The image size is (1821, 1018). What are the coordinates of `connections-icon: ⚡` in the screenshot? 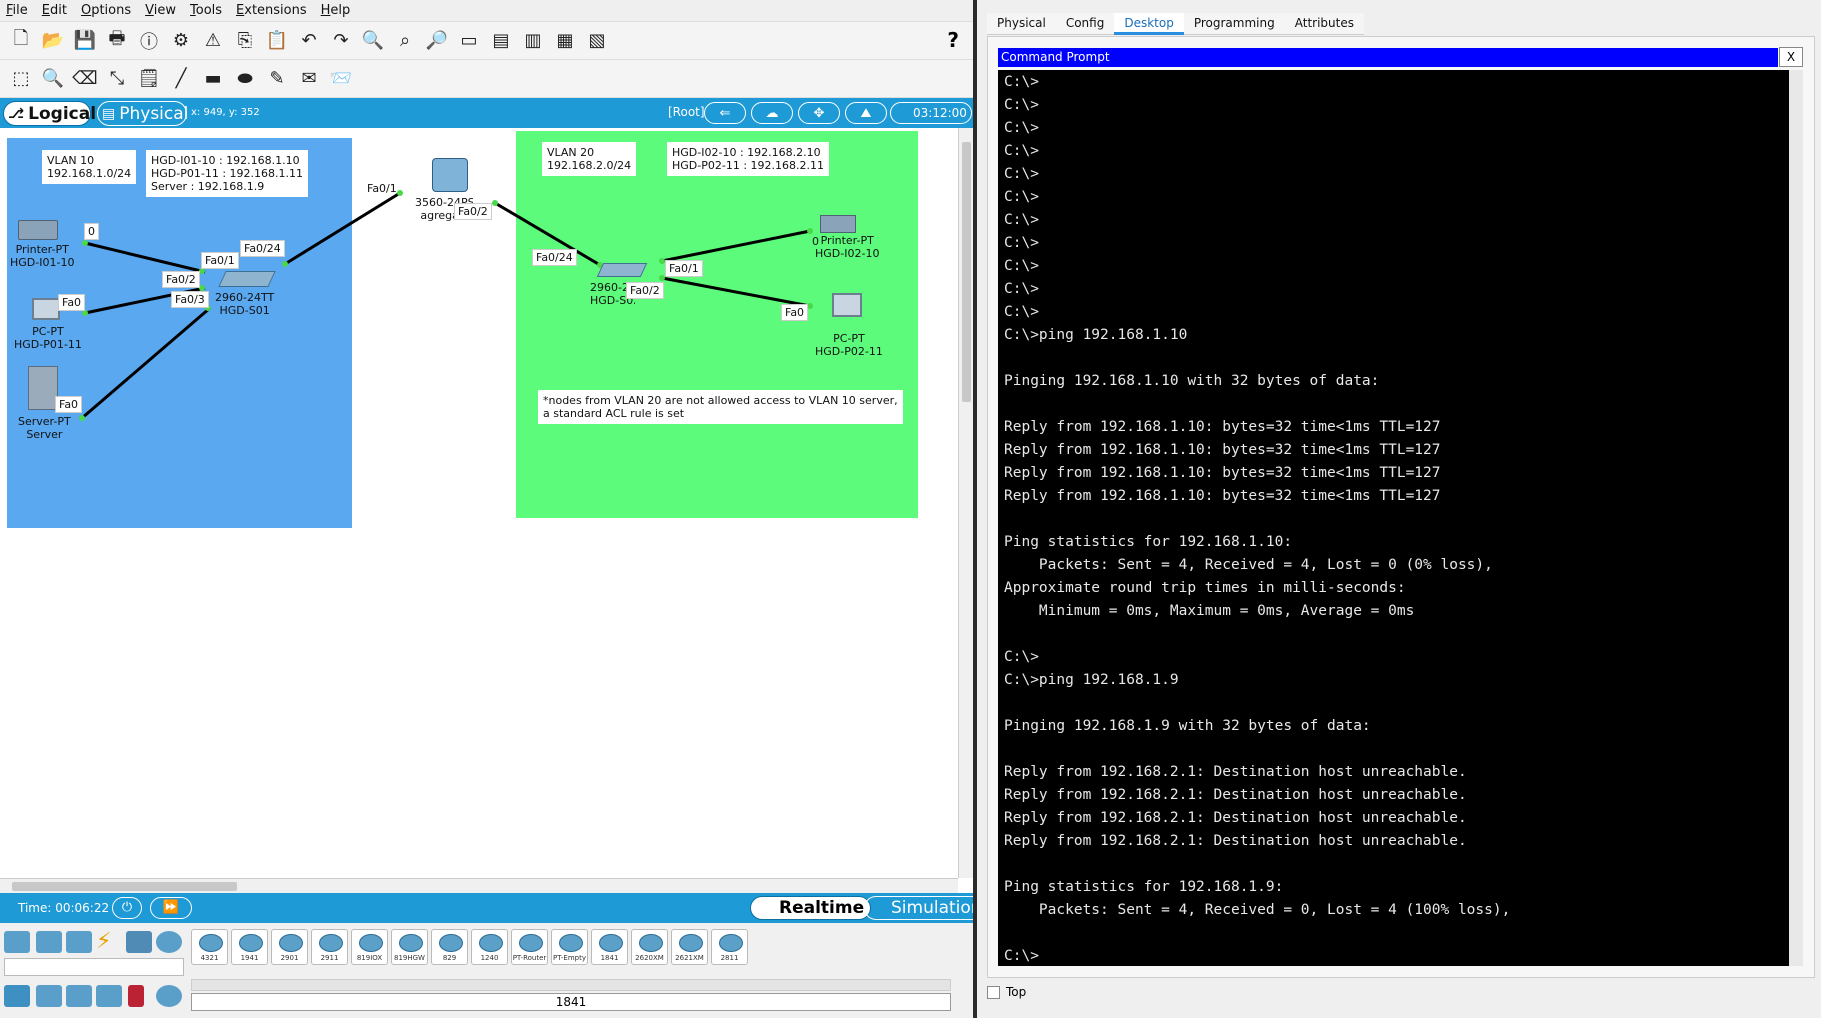 It's located at (103, 941).